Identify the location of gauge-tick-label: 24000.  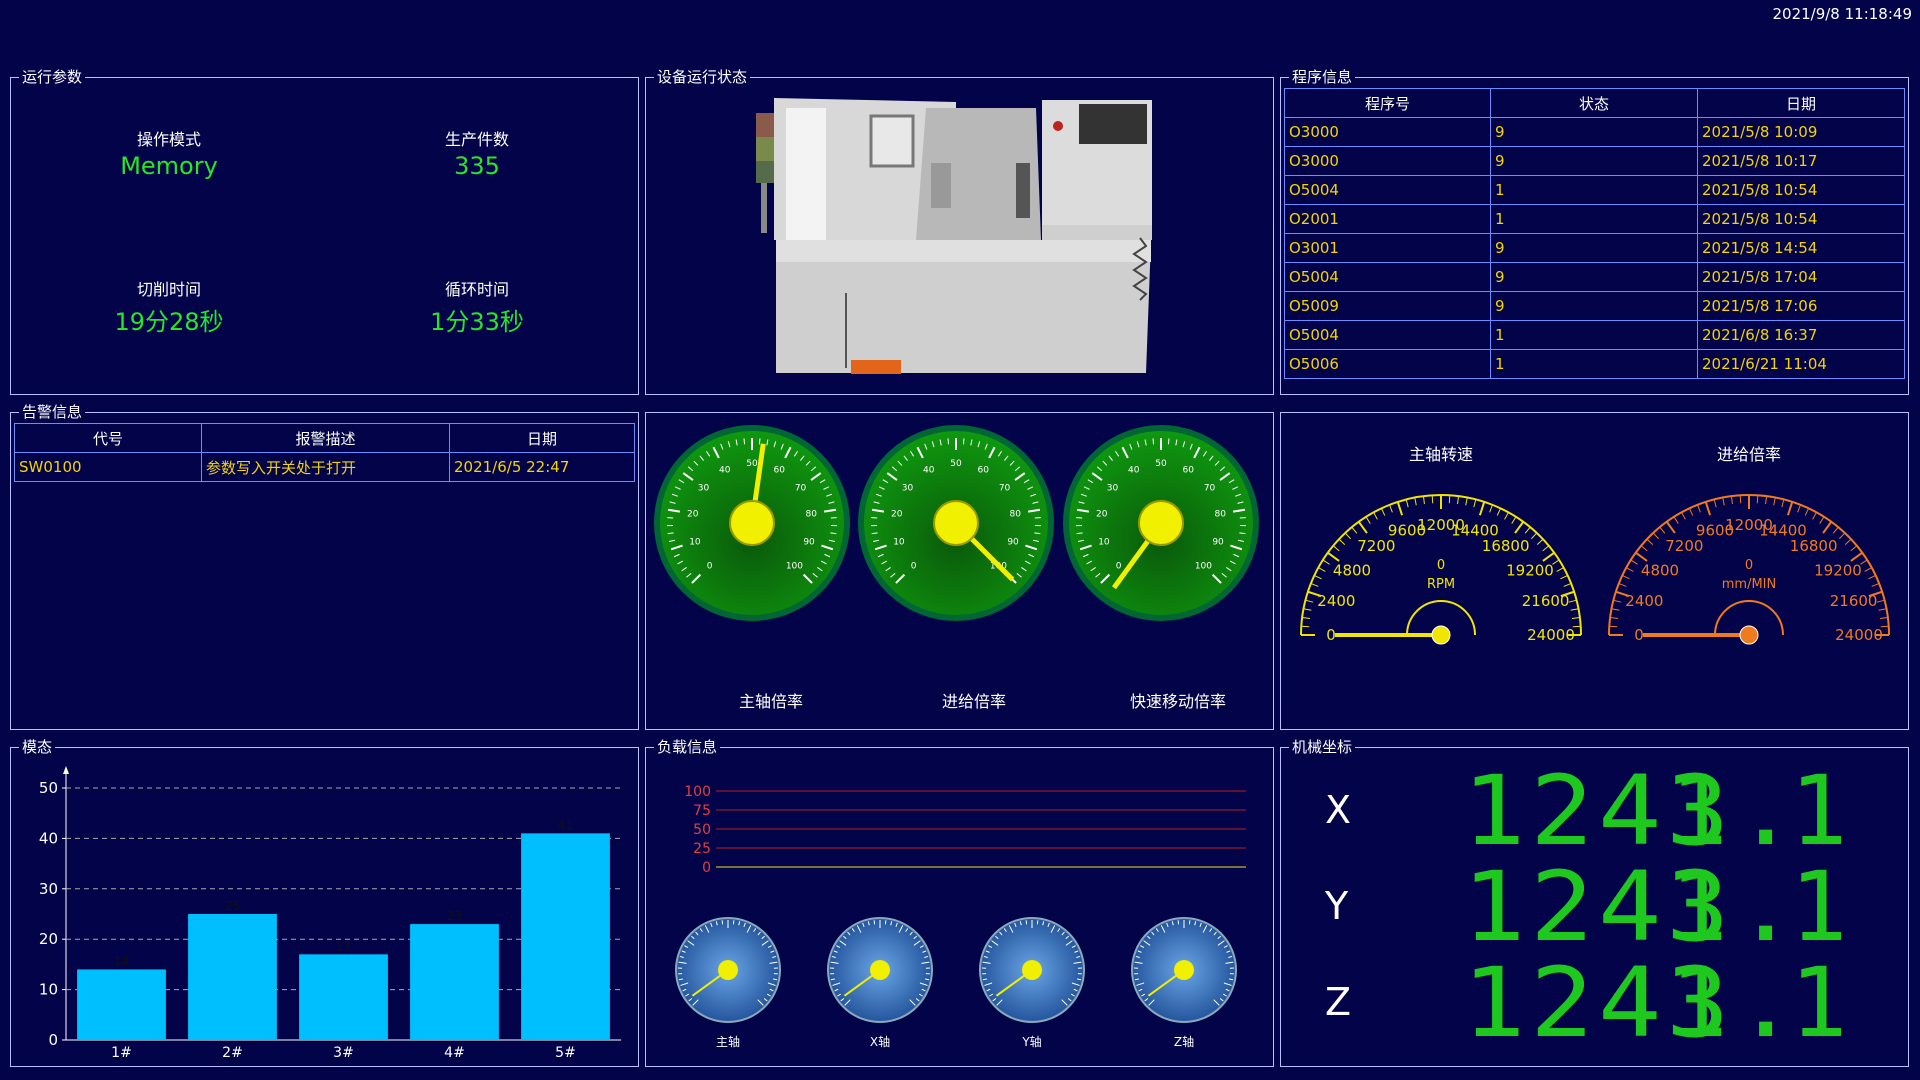
(1551, 635).